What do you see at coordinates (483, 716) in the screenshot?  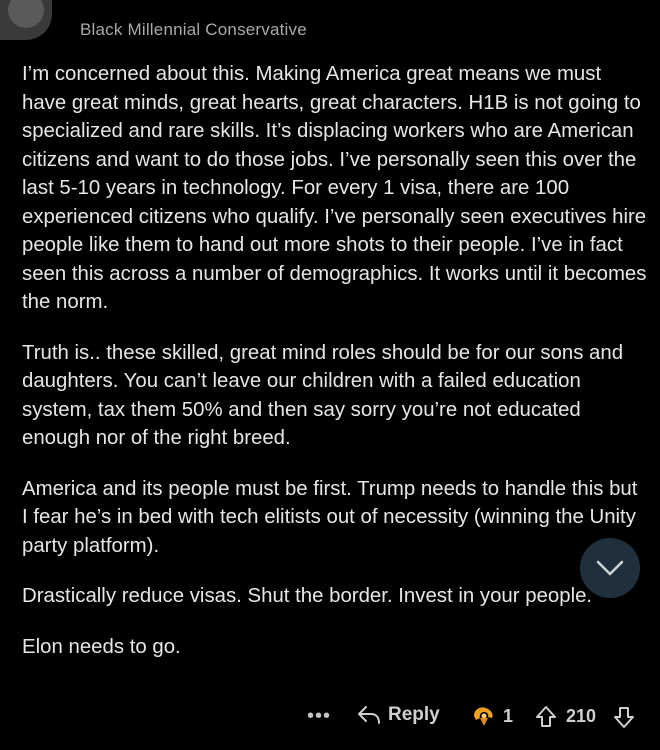 I see `award-icon` at bounding box center [483, 716].